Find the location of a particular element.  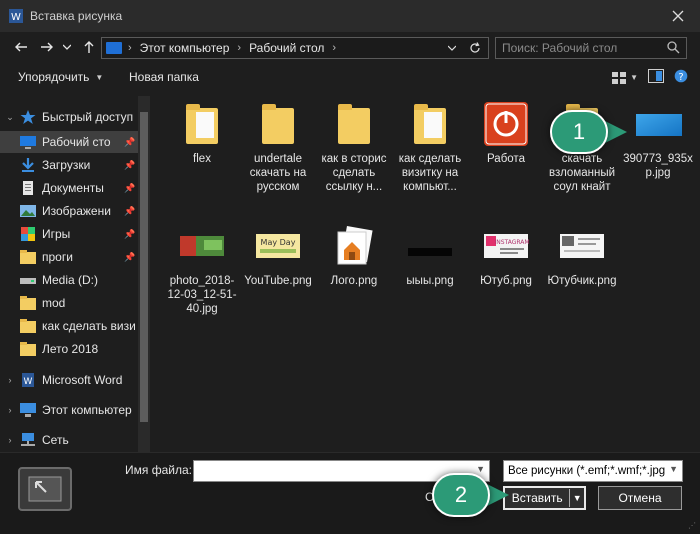

sidebar-item-progi: проги 📌 is located at coordinates (69, 257).